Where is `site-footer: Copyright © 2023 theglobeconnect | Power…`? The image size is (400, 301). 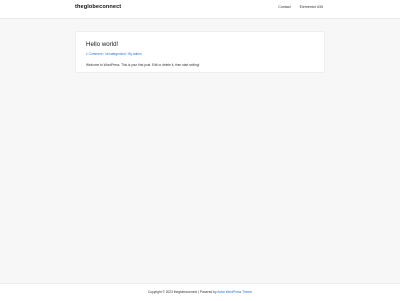 site-footer: Copyright © 2023 theglobeconnect | Power… is located at coordinates (200, 292).